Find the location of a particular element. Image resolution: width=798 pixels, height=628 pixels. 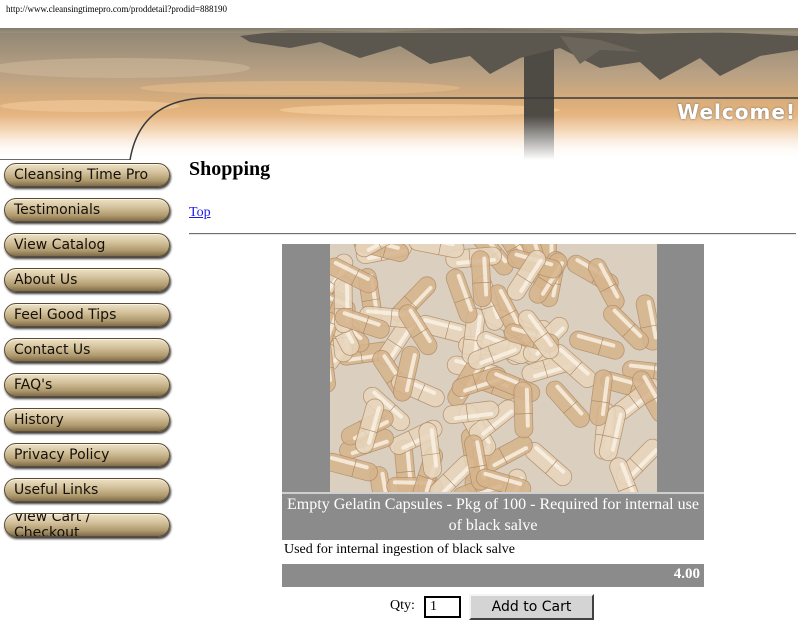

welcome-text: Welcome! is located at coordinates (736, 112).